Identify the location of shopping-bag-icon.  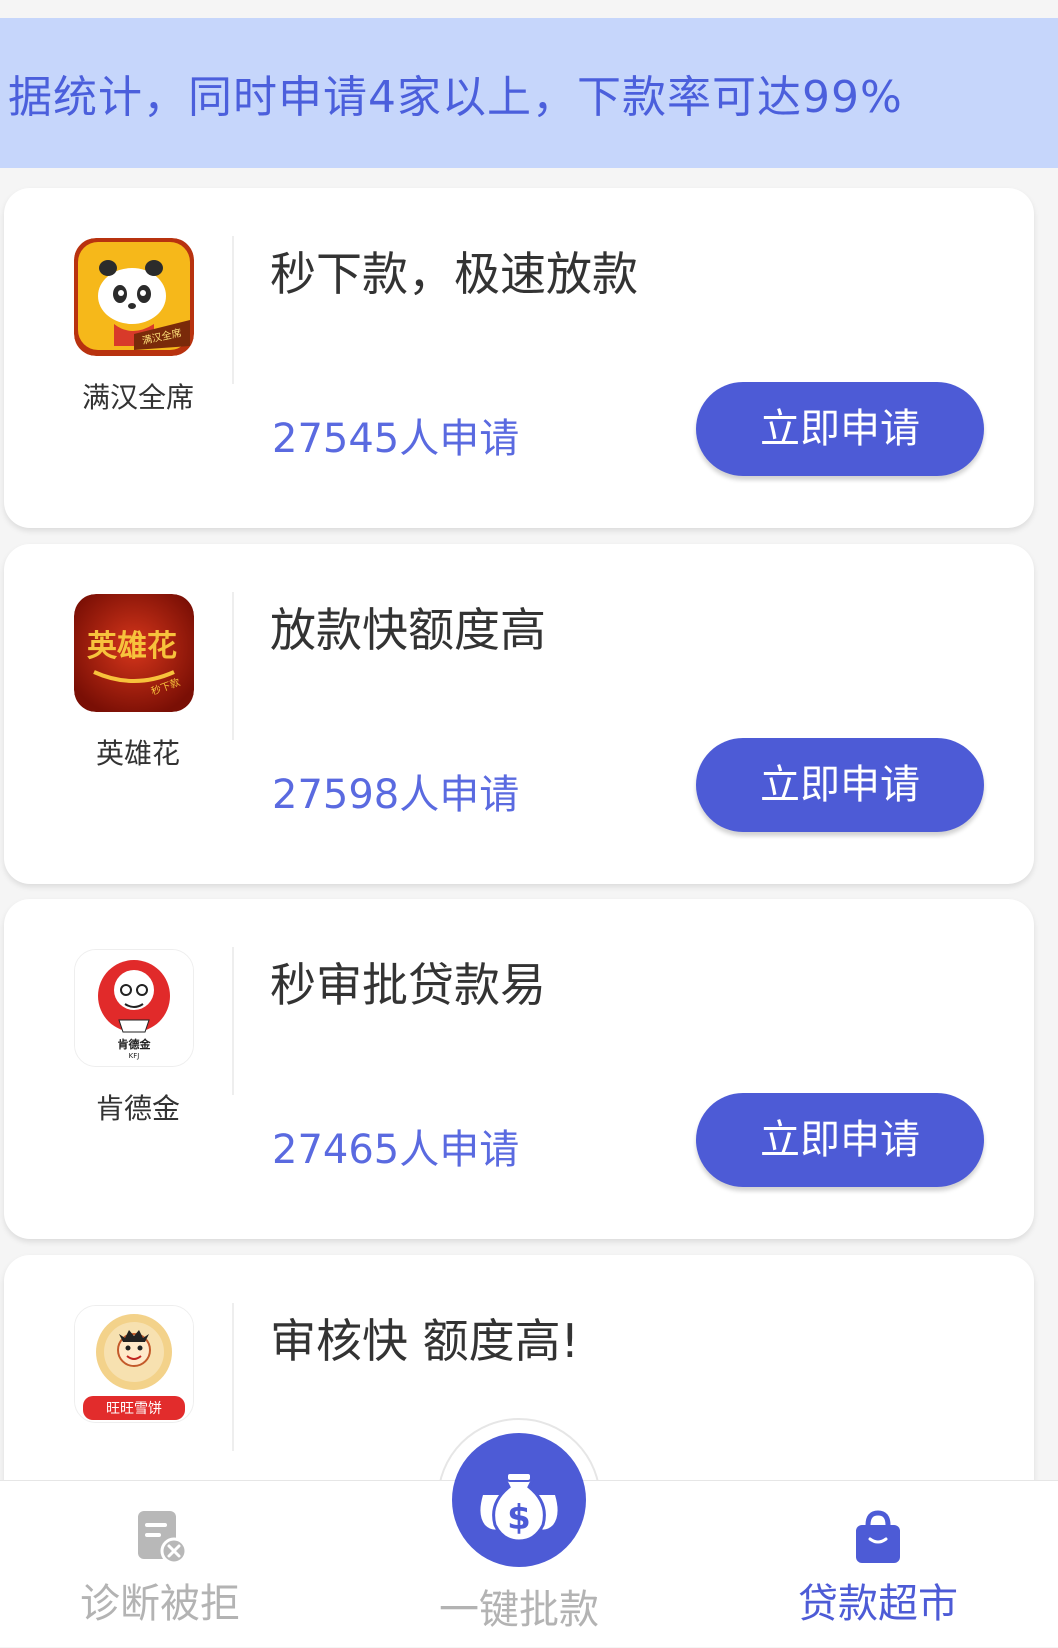
(878, 1536).